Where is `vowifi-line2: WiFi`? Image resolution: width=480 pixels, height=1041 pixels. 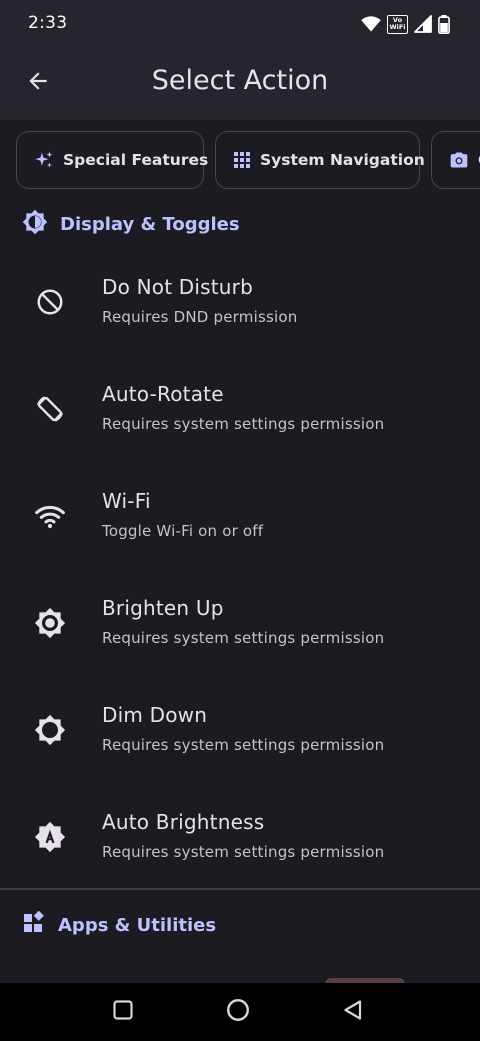 vowifi-line2: WiFi is located at coordinates (397, 27).